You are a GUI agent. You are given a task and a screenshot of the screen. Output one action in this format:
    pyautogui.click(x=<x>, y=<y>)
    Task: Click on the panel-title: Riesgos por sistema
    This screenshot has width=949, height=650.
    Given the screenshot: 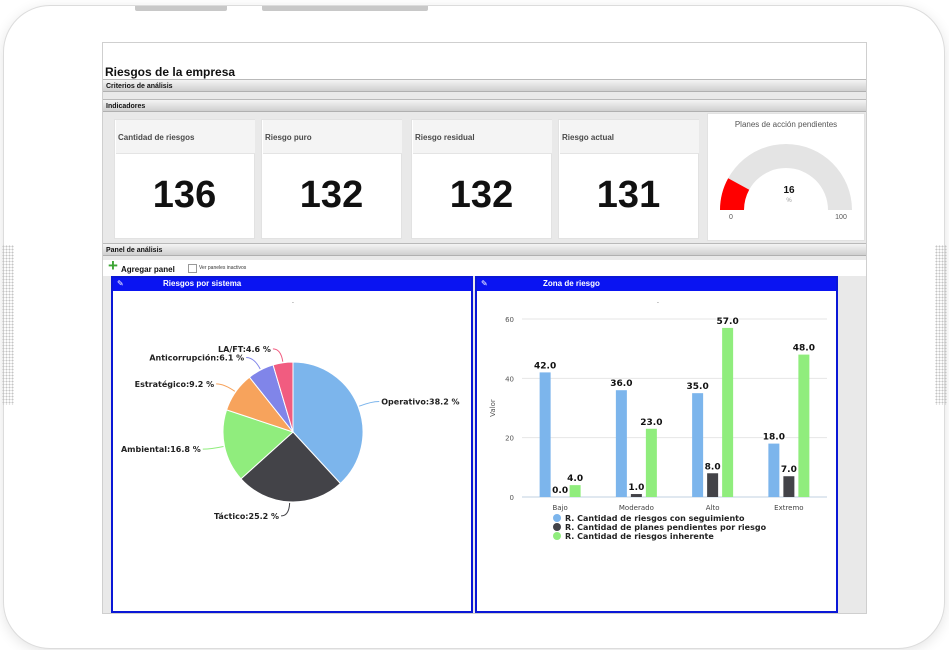 What is the action you would take?
    pyautogui.click(x=202, y=283)
    